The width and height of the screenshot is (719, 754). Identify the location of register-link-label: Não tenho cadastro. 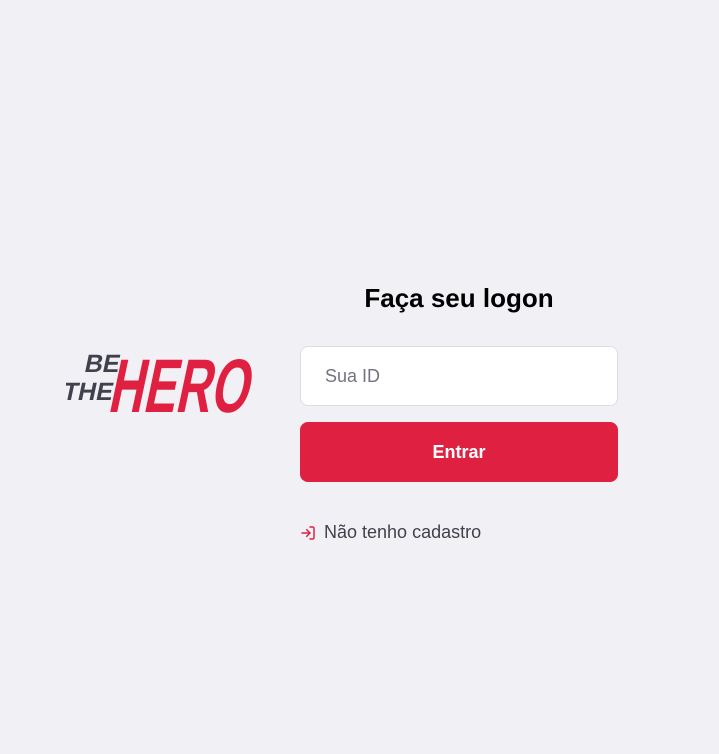
(403, 532).